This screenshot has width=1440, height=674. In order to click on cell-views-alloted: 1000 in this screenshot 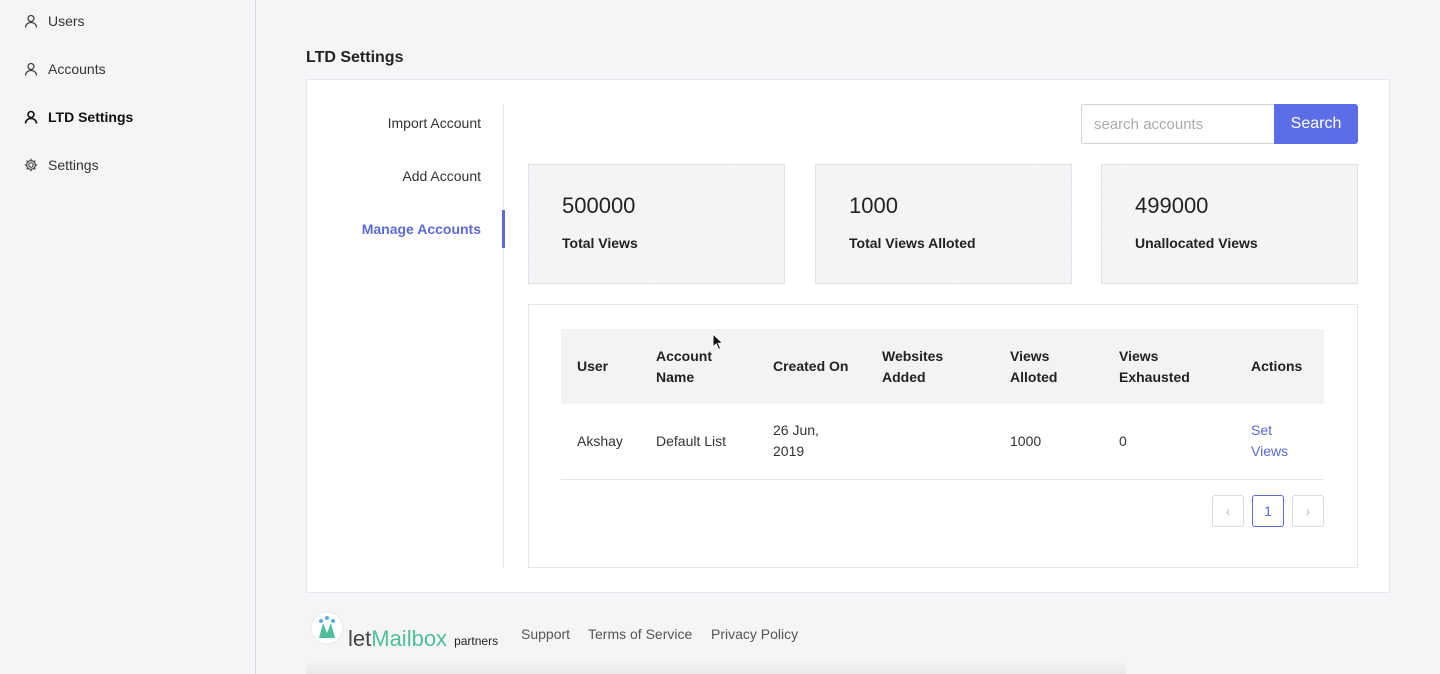, I will do `click(1048, 442)`.